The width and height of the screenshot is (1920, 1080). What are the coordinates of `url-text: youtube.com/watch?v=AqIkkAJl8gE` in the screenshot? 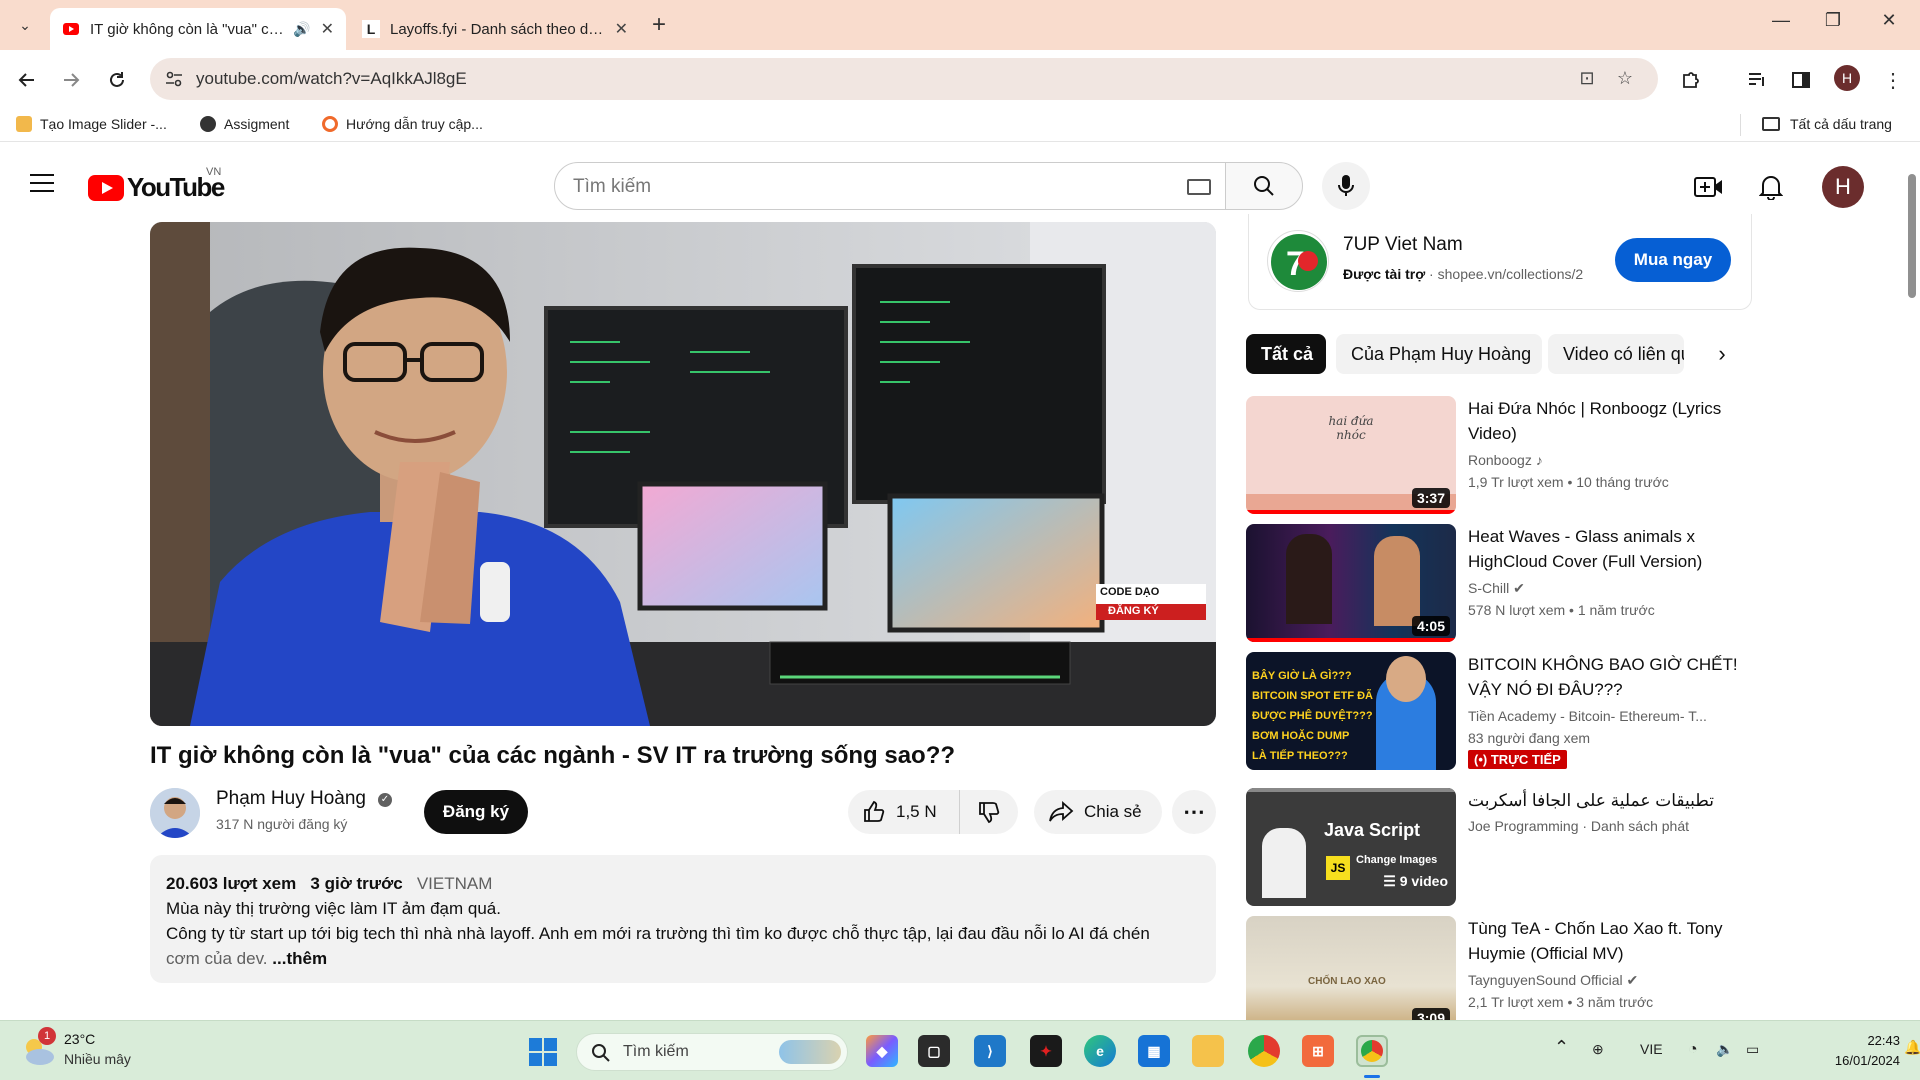 It's located at (331, 79).